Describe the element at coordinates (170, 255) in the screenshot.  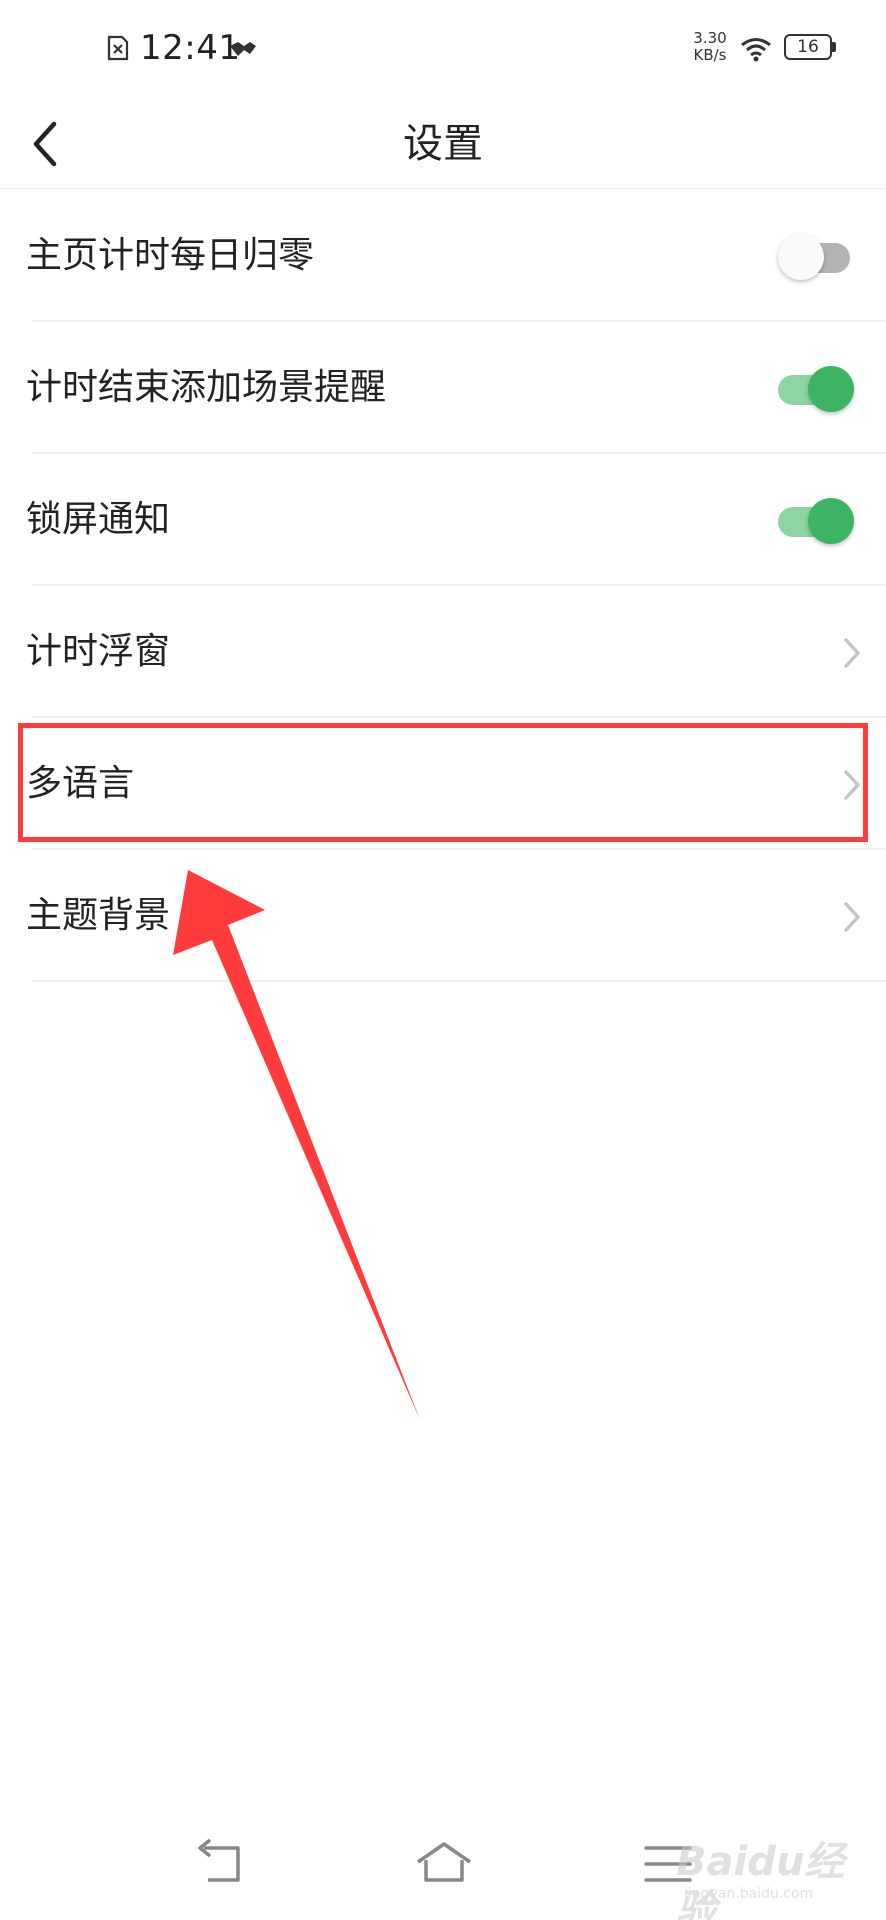
I see `setting-label: 主页计时每日归零` at that location.